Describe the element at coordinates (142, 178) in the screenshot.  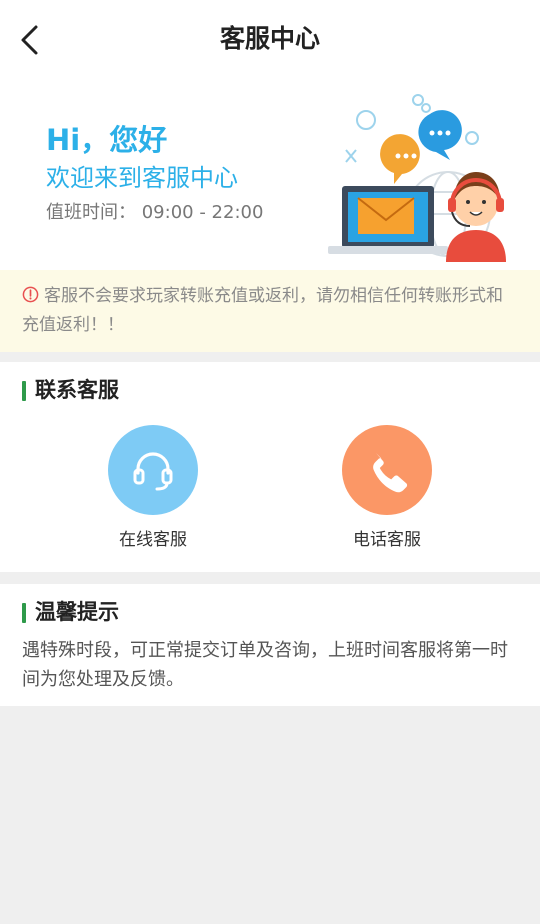
I see `hero-welcome-text: 欢迎来到客服中心` at that location.